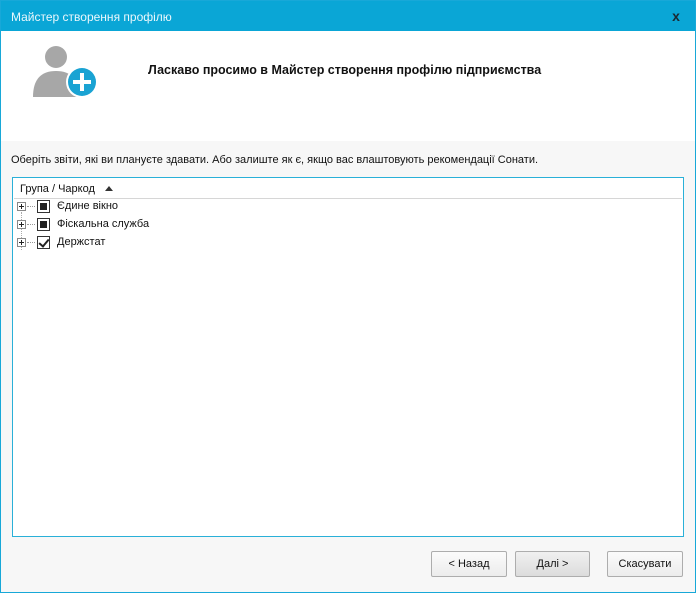 The width and height of the screenshot is (696, 593). Describe the element at coordinates (109, 188) in the screenshot. I see `sort-ascending-icon` at that location.